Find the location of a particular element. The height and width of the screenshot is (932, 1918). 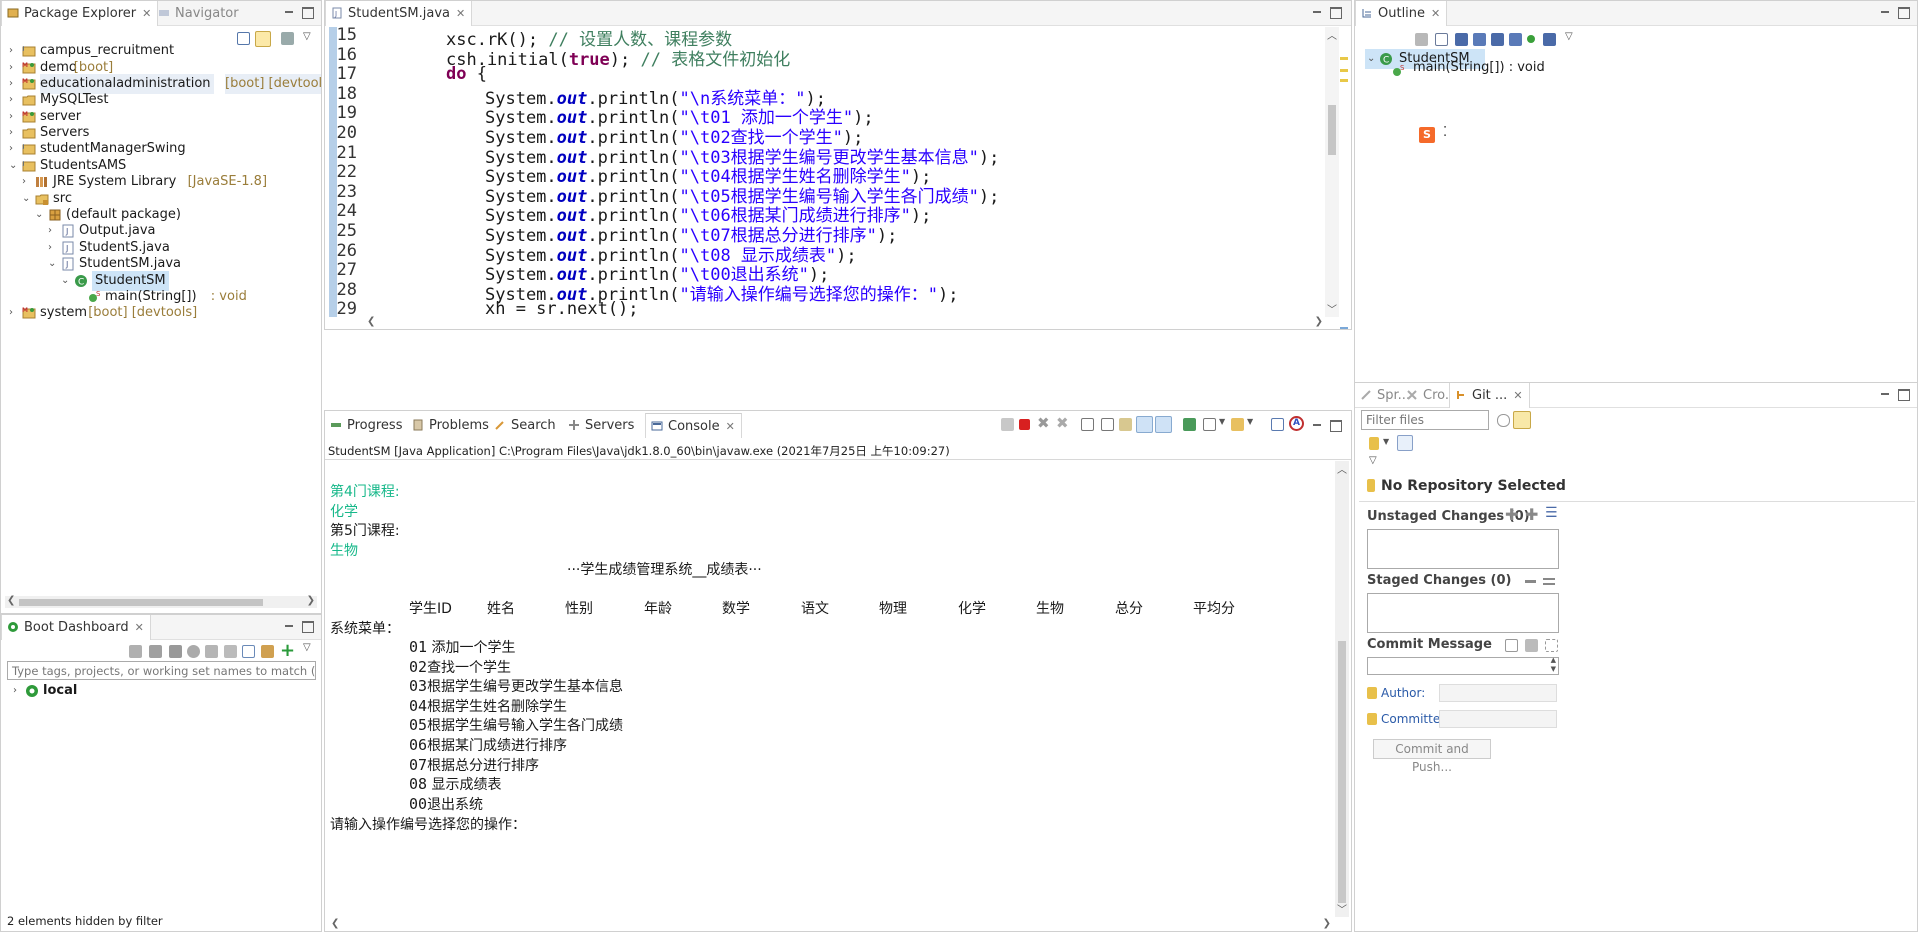

filter-config-icon is located at coordinates (267, 651).